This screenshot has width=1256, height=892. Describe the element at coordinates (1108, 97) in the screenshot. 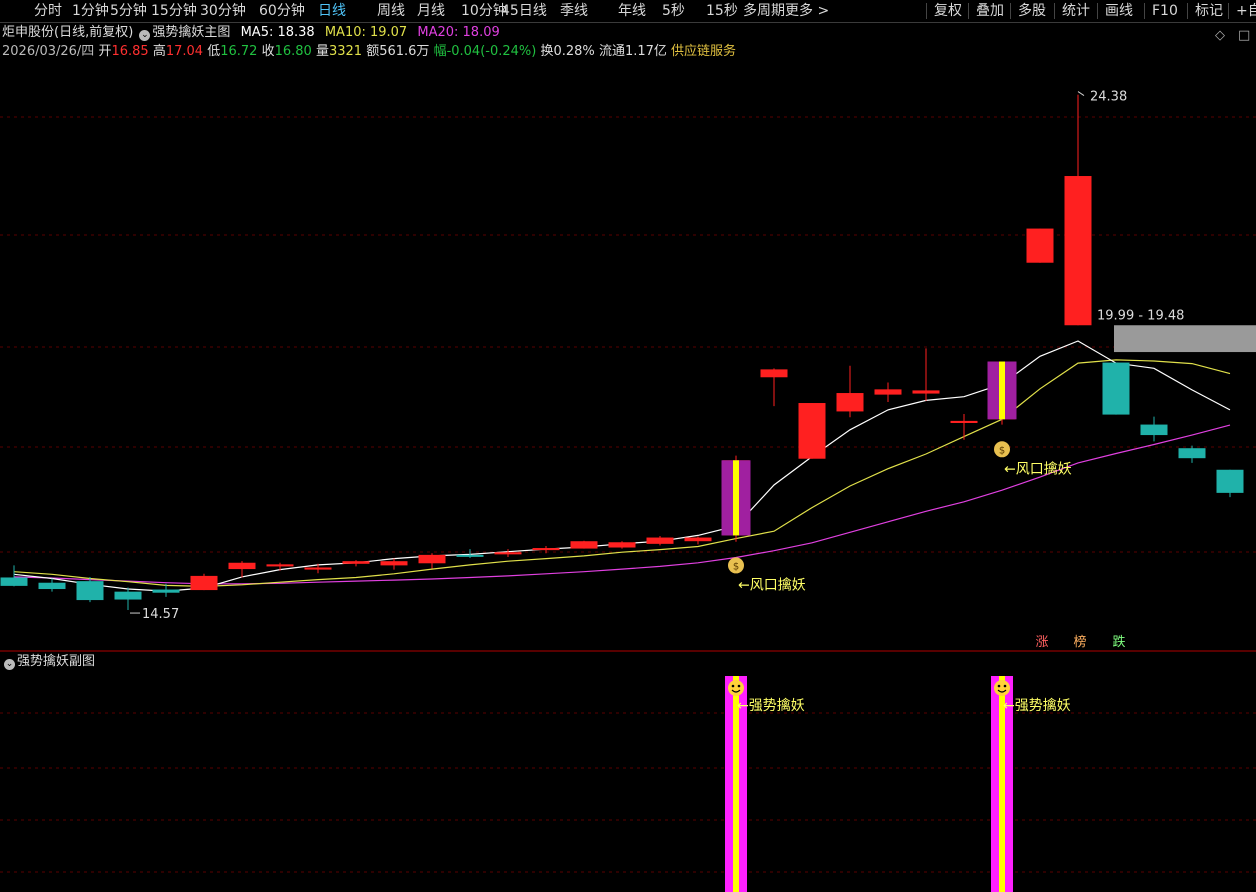

I see `high-price-label: 24.38` at that location.